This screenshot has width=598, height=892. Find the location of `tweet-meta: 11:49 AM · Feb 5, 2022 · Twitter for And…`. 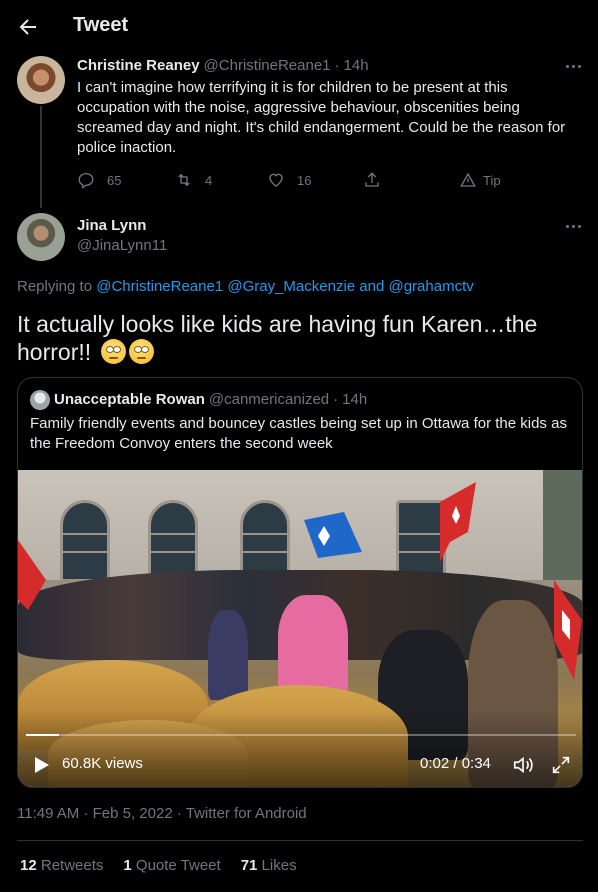

tweet-meta: 11:49 AM · Feb 5, 2022 · Twitter for And… is located at coordinates (162, 813).